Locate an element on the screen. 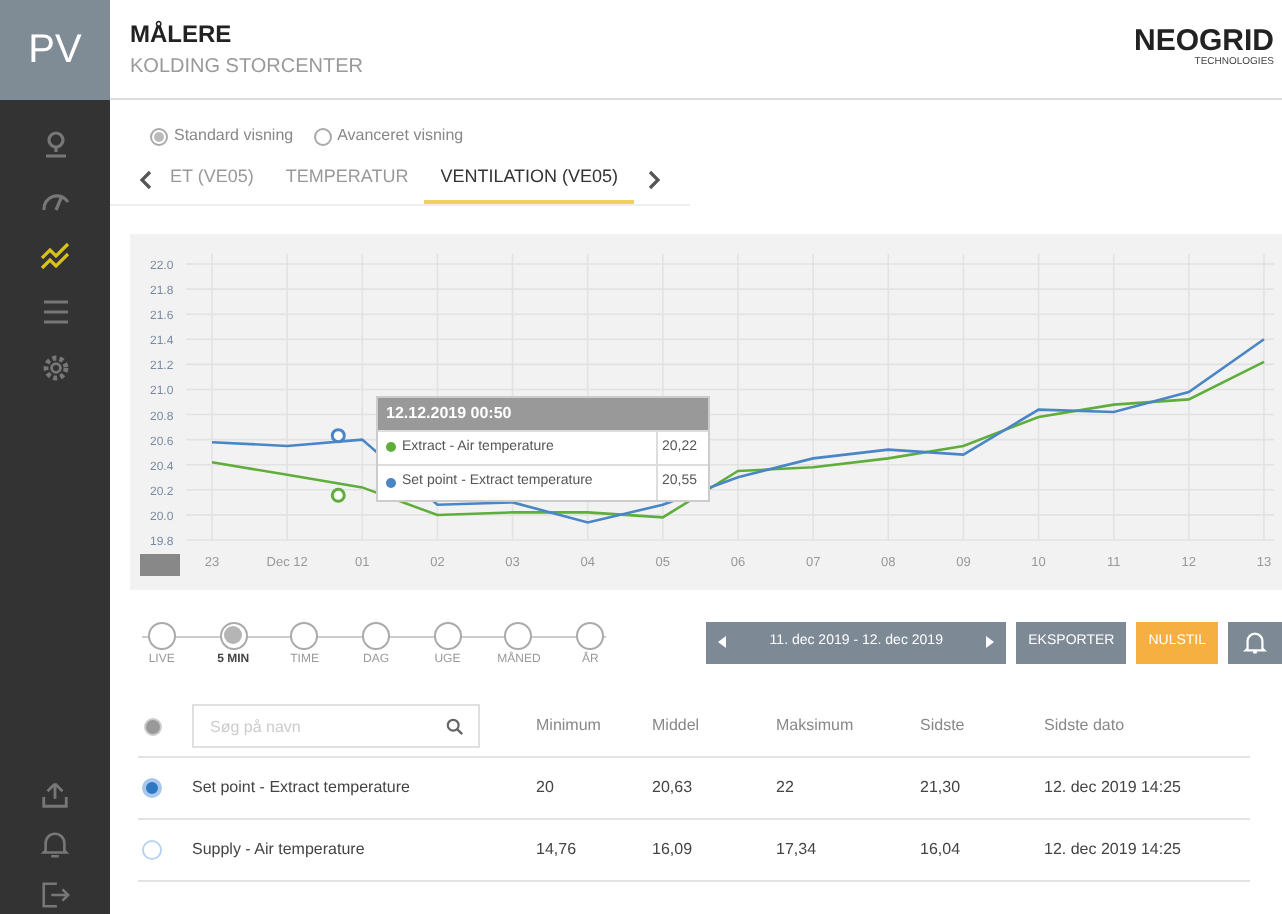  list-icon is located at coordinates (55, 312).